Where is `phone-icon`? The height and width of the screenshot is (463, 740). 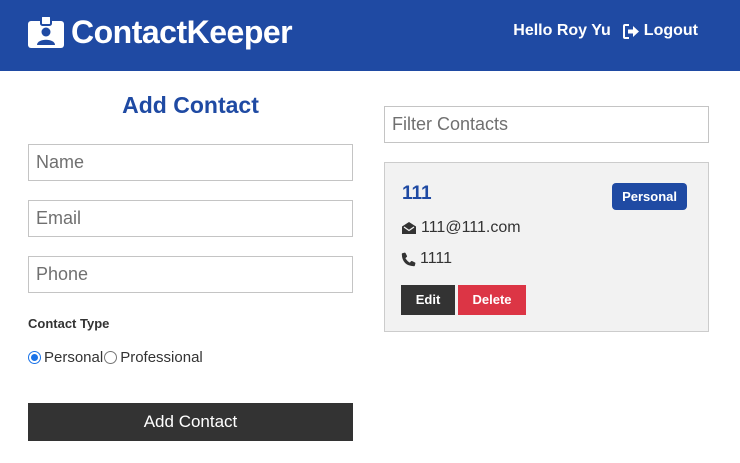
phone-icon is located at coordinates (408, 259).